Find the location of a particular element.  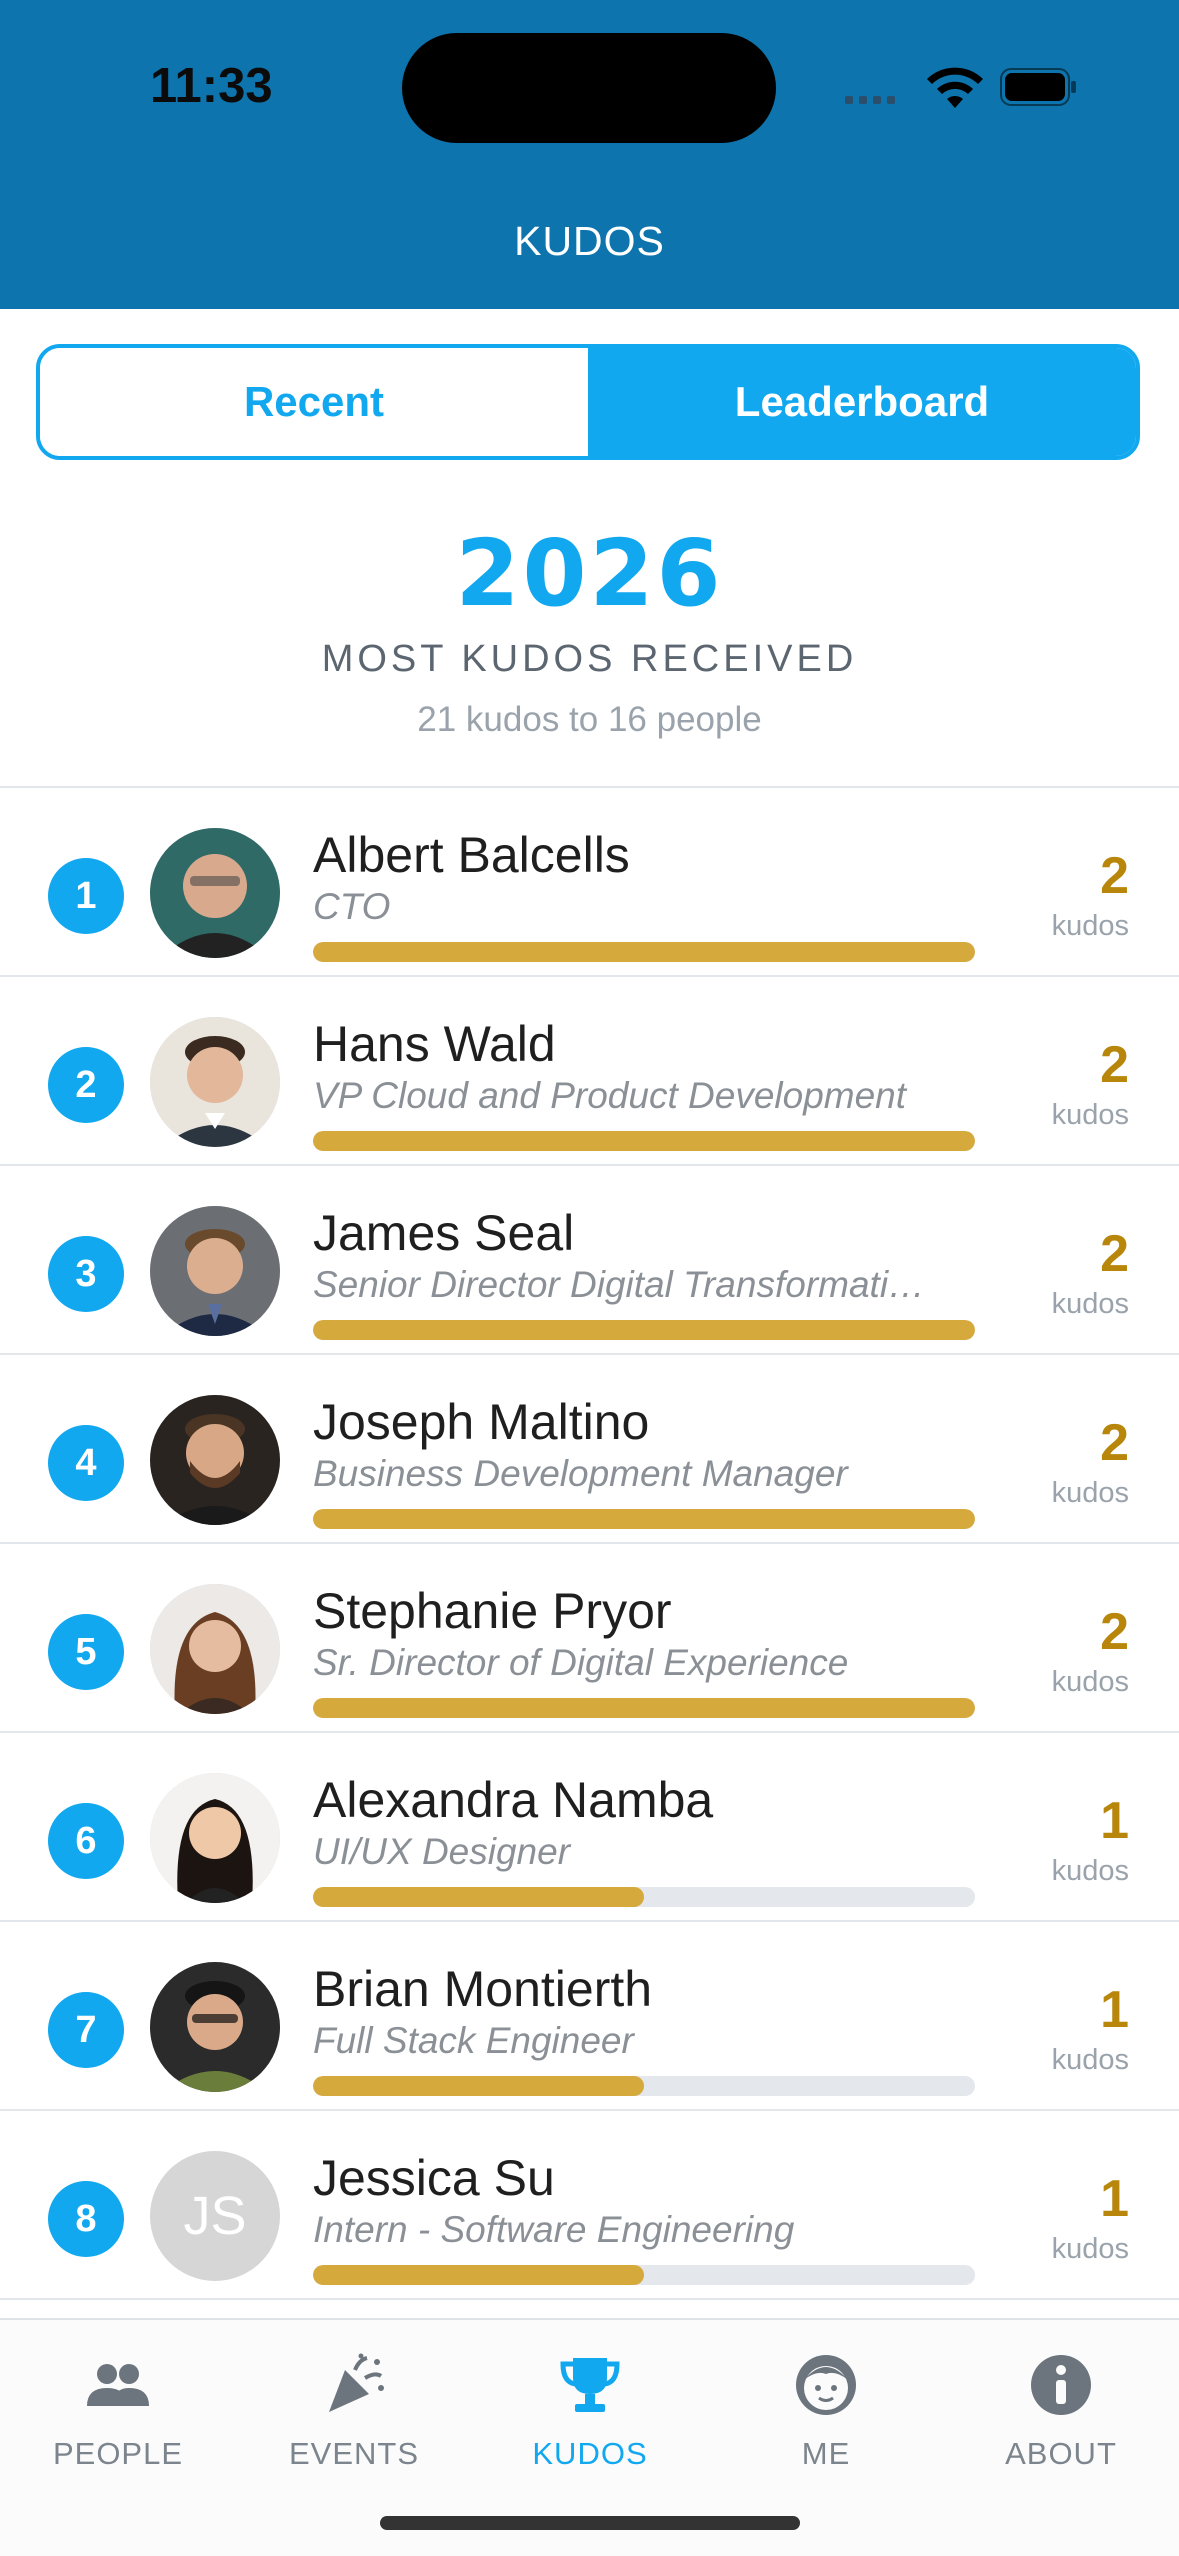

person-name: James Seal is located at coordinates (444, 1233).